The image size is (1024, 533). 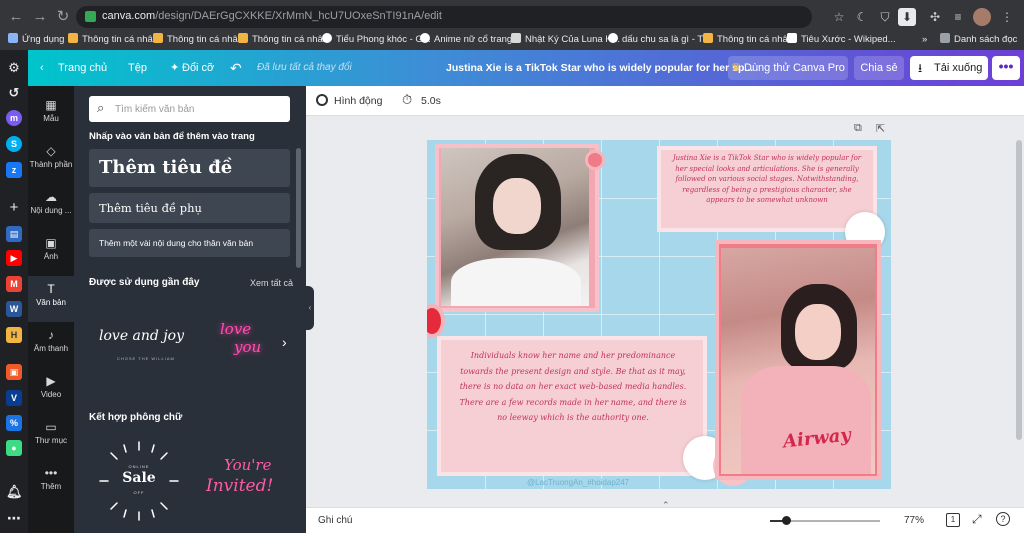 I want to click on home-link: Trang chủ, so click(x=82, y=68).